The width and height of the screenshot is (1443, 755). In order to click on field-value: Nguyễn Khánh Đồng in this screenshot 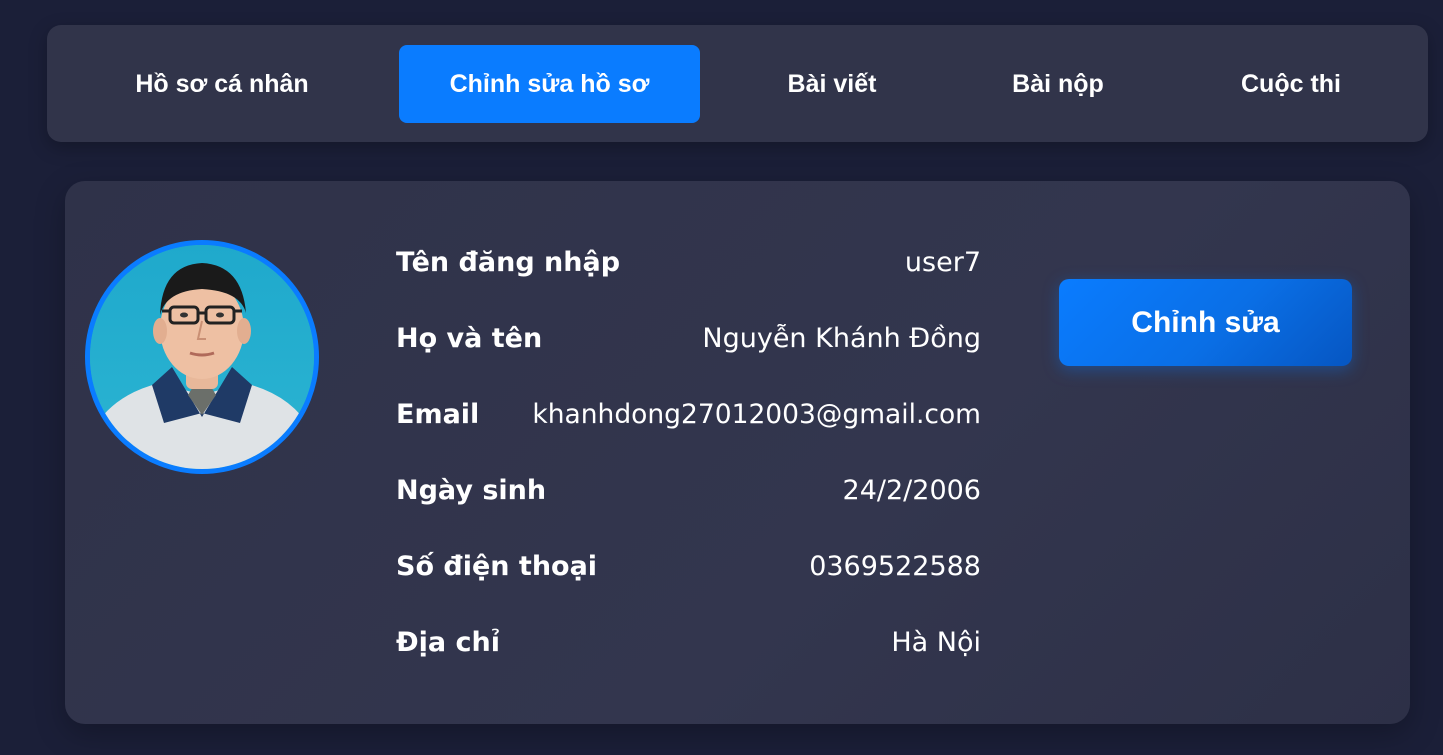, I will do `click(841, 338)`.